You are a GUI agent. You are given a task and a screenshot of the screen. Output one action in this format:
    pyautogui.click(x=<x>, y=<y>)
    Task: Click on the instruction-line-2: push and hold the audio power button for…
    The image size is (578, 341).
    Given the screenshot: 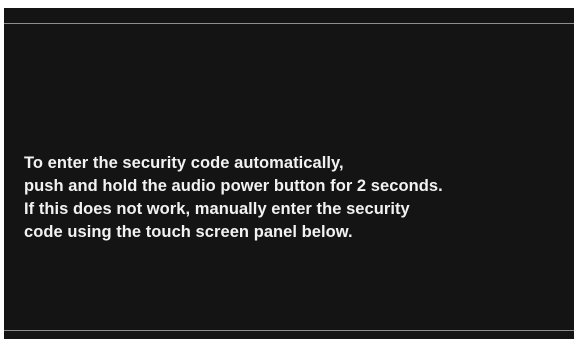 What is the action you would take?
    pyautogui.click(x=233, y=186)
    